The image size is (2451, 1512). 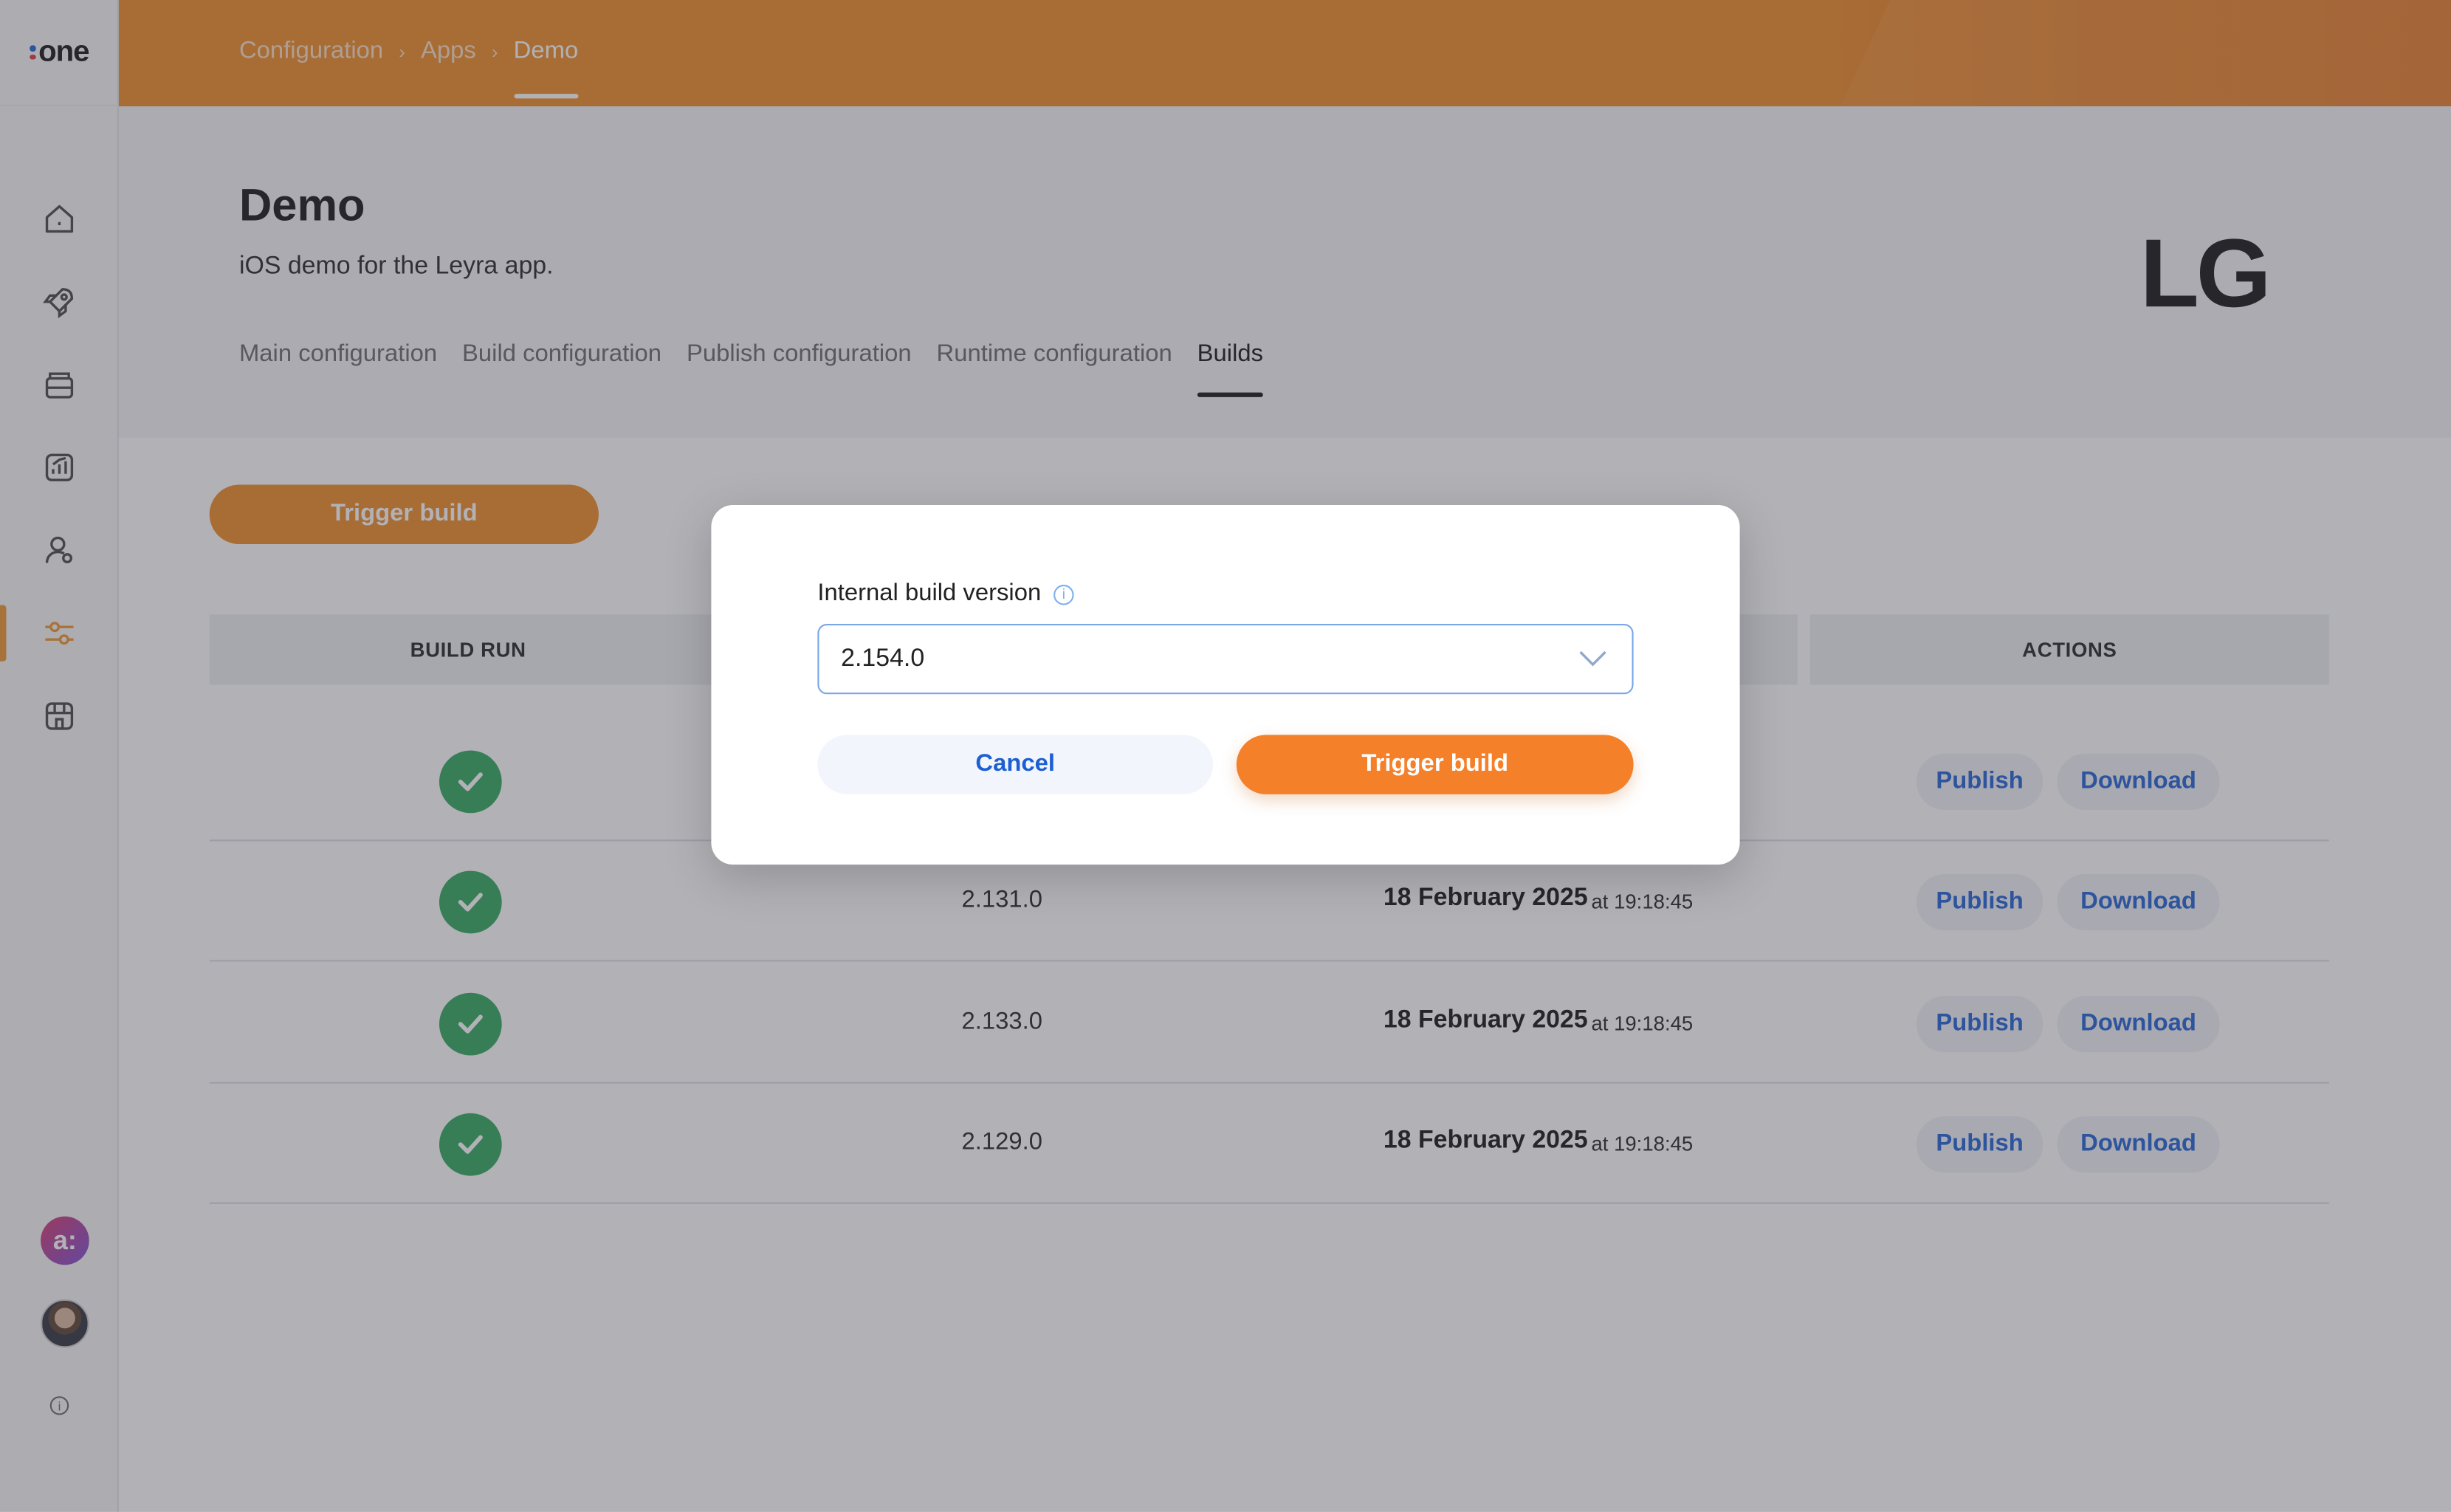 What do you see at coordinates (883, 658) in the screenshot?
I see `selected-version: 2.154.0` at bounding box center [883, 658].